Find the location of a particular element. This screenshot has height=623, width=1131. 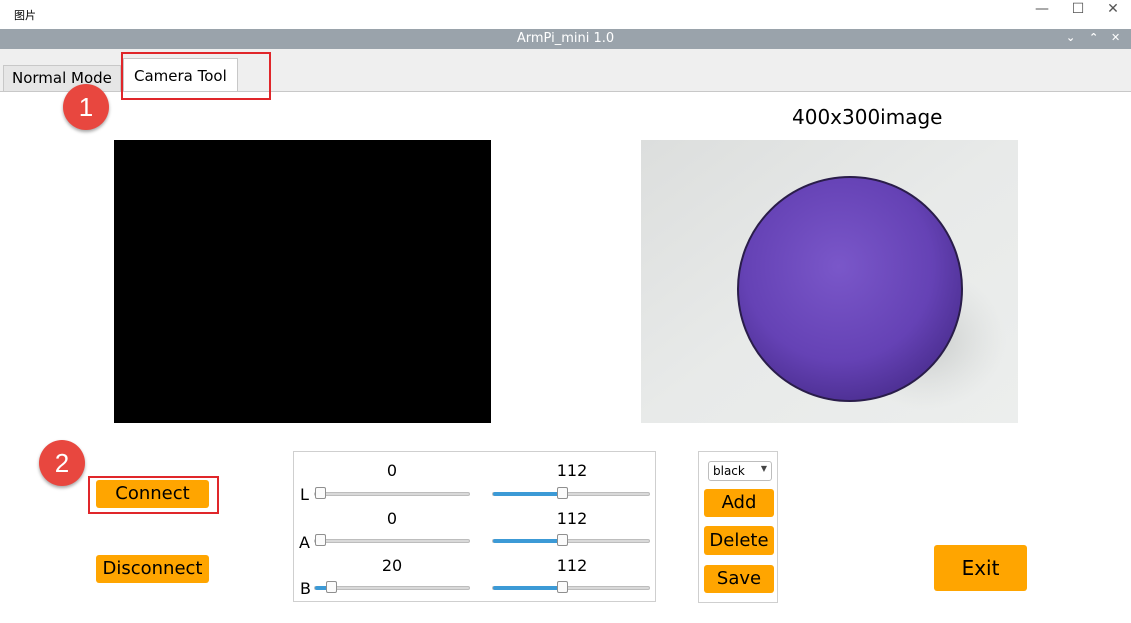

b-max-thumb is located at coordinates (562, 587).